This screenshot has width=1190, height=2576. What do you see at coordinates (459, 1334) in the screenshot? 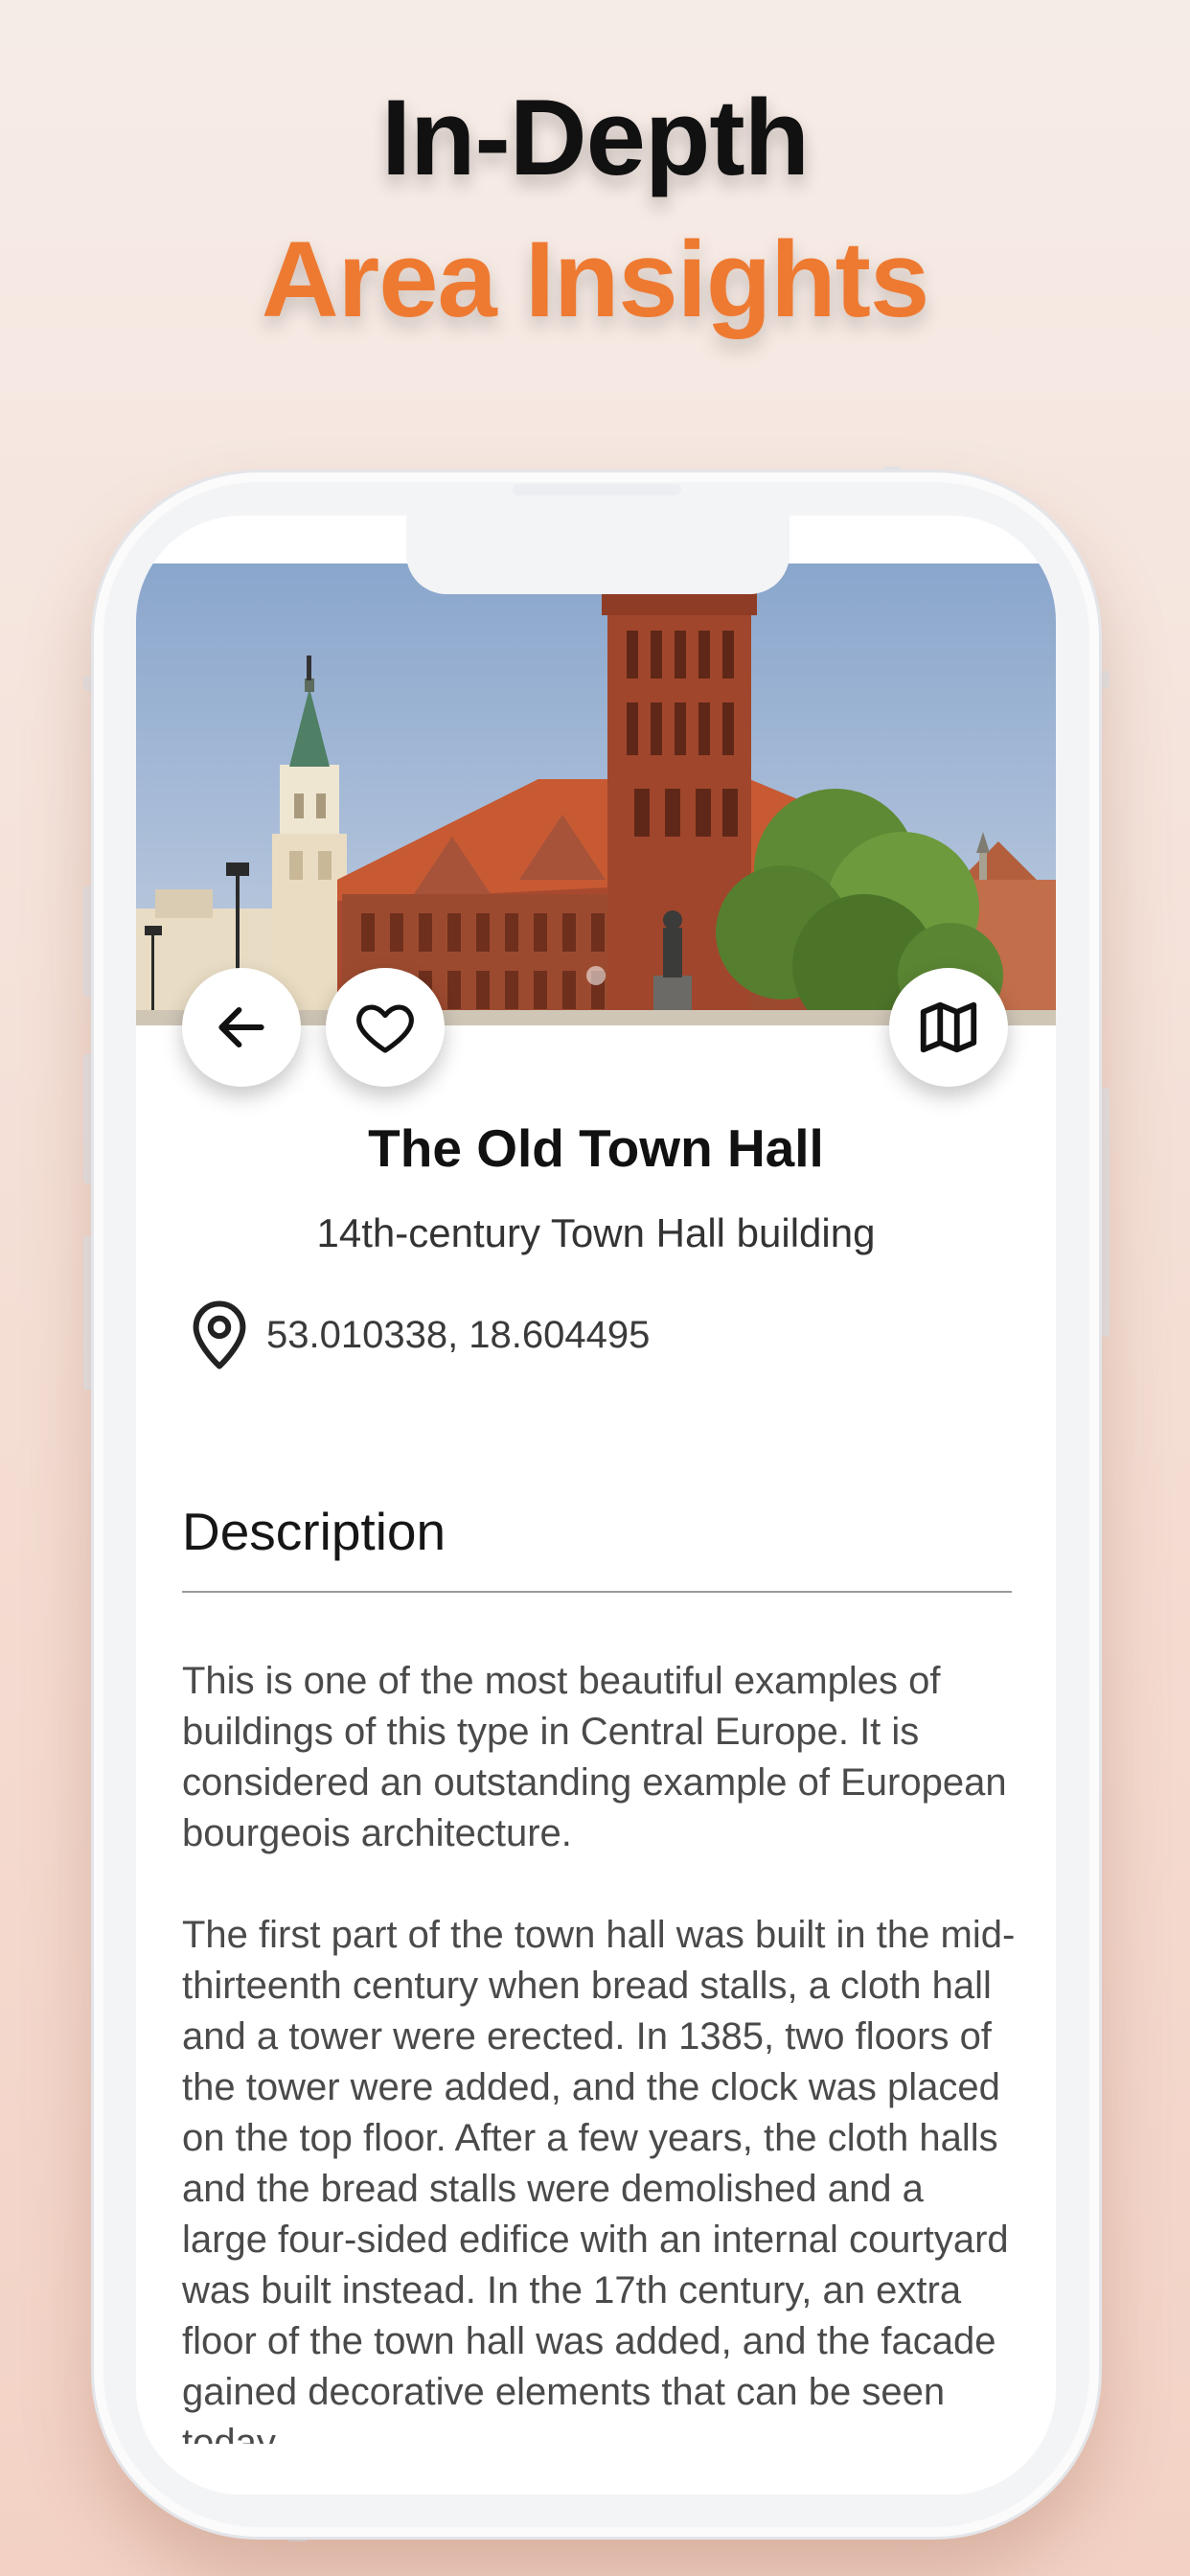
I see `coordinates-text: 53.010338, 18.604495` at bounding box center [459, 1334].